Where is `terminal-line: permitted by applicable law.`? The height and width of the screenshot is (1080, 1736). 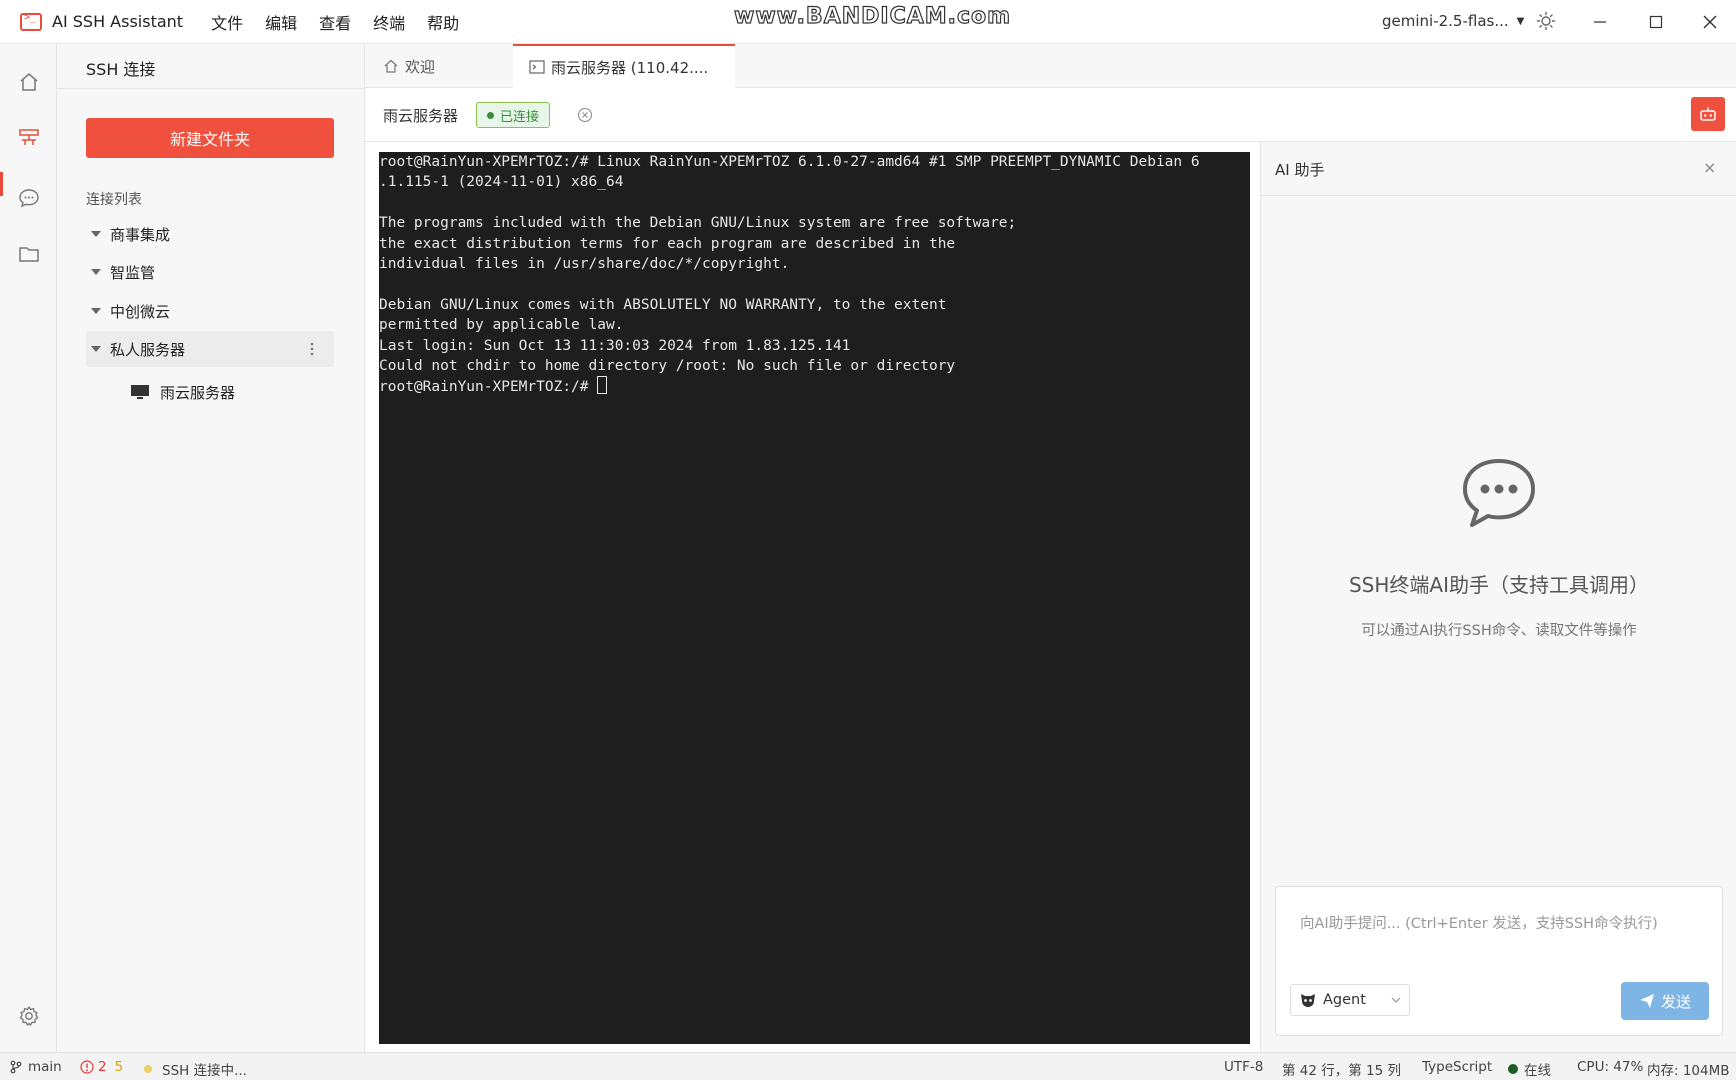
terminal-line: permitted by applicable law. is located at coordinates (501, 325).